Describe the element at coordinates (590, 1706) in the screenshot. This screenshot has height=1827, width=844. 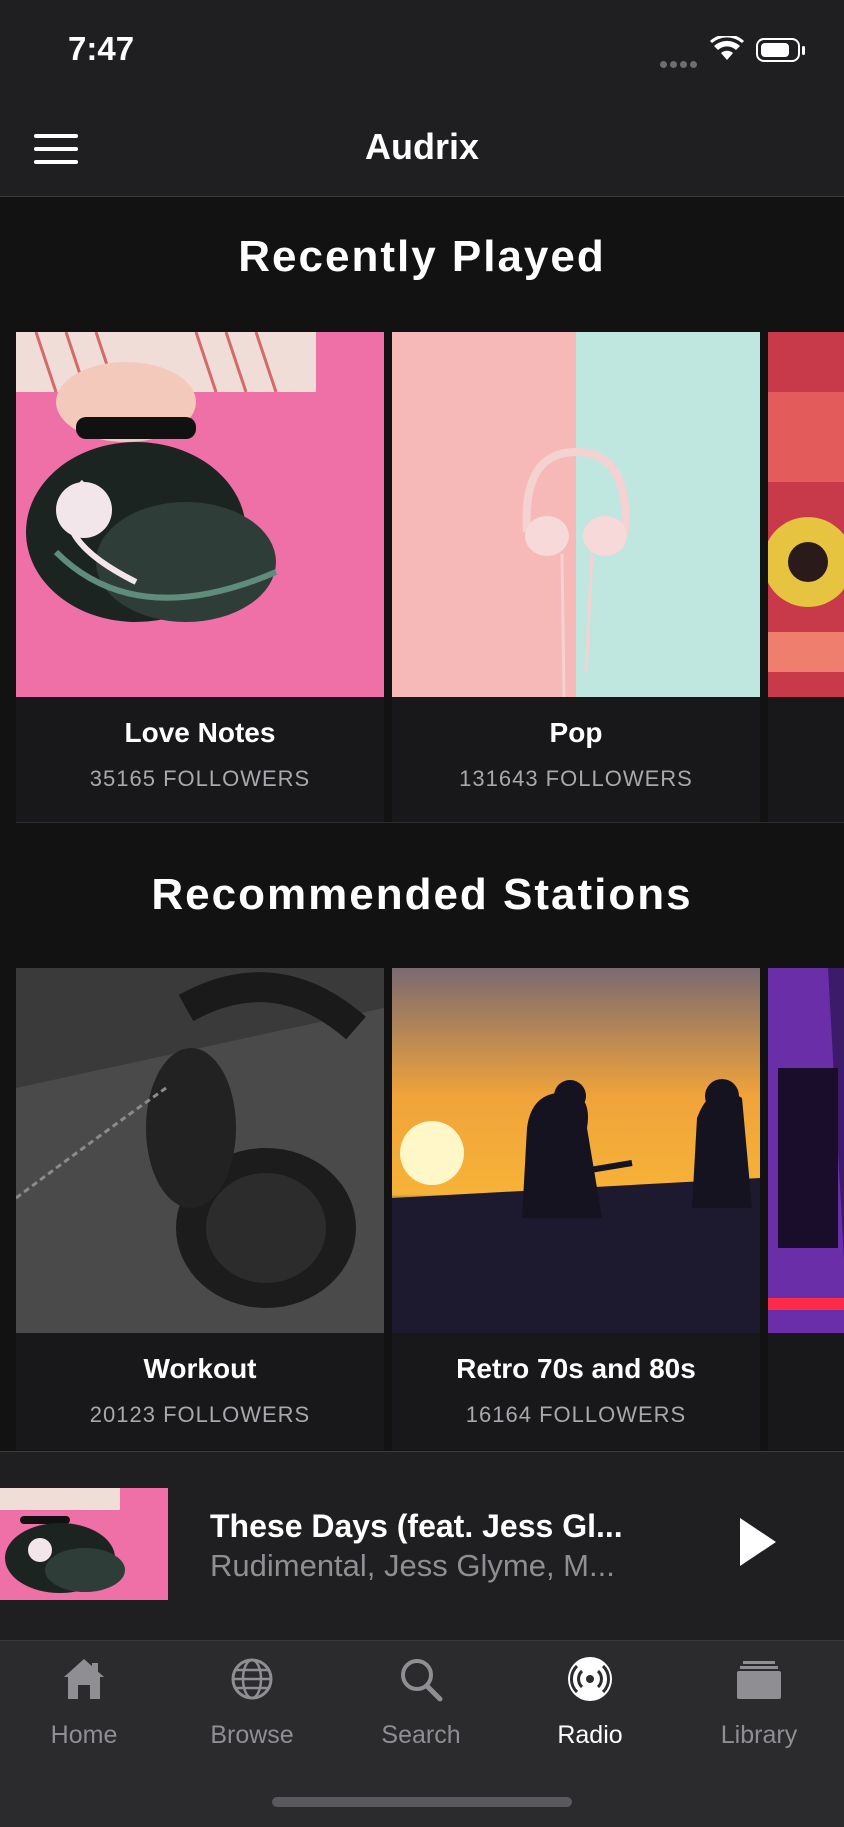
I see `tab-radio: Radio` at that location.